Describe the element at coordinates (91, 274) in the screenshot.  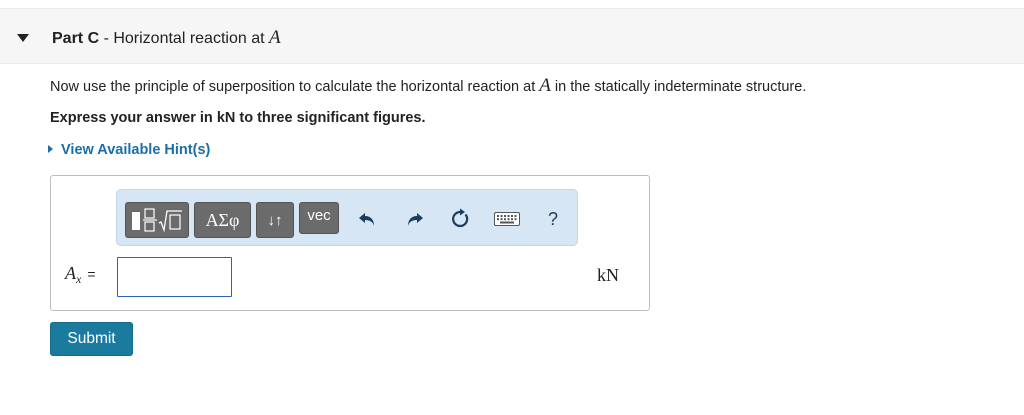
I see `equals-sign: =` at that location.